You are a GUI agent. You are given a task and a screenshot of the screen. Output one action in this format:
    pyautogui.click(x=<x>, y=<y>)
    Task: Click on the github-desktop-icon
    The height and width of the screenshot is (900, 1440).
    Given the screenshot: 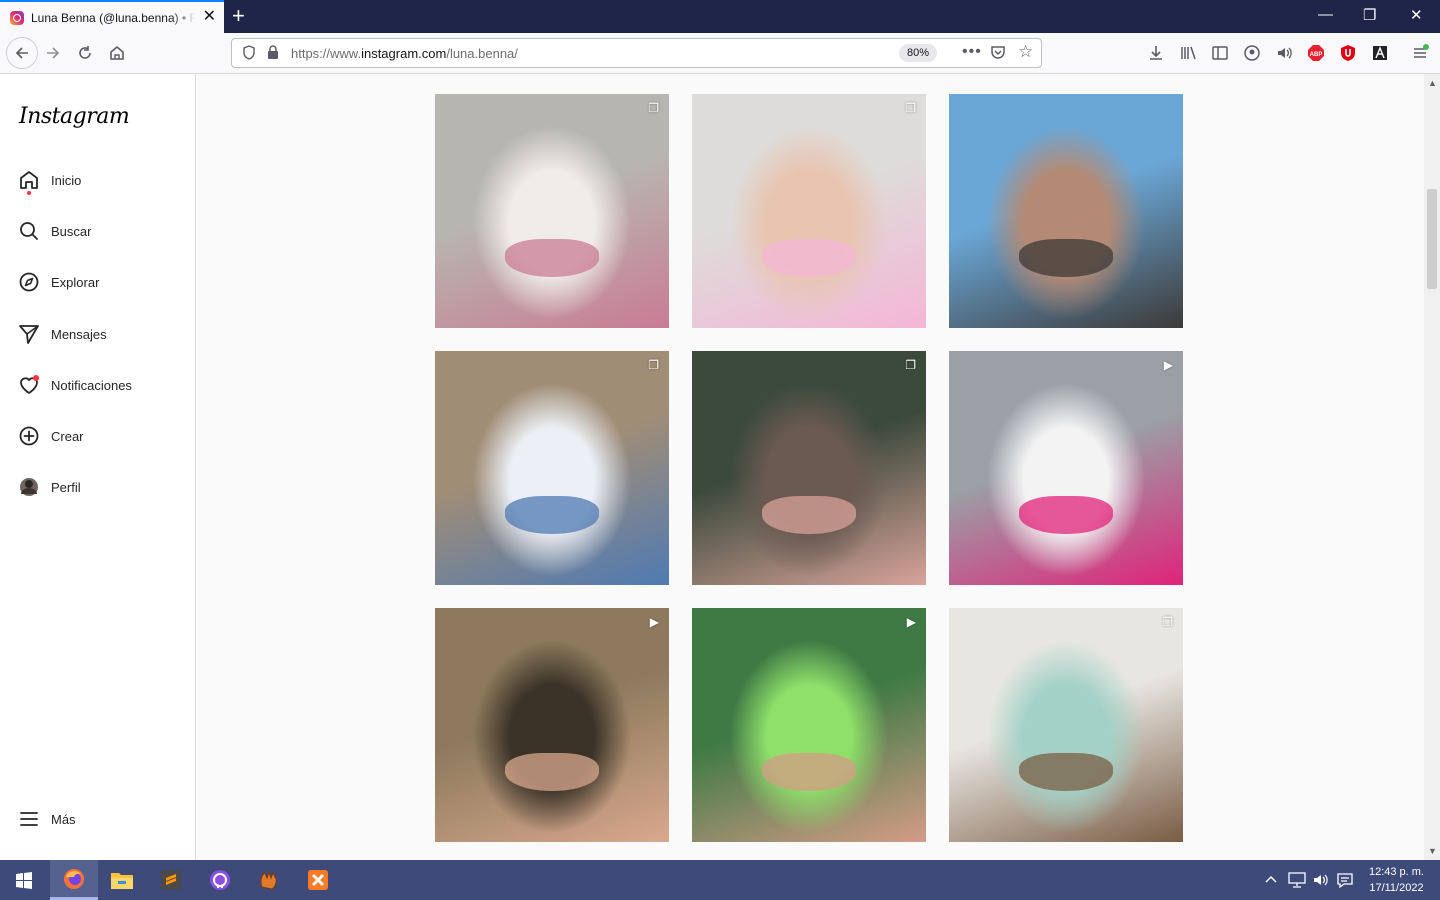 What is the action you would take?
    pyautogui.click(x=220, y=880)
    